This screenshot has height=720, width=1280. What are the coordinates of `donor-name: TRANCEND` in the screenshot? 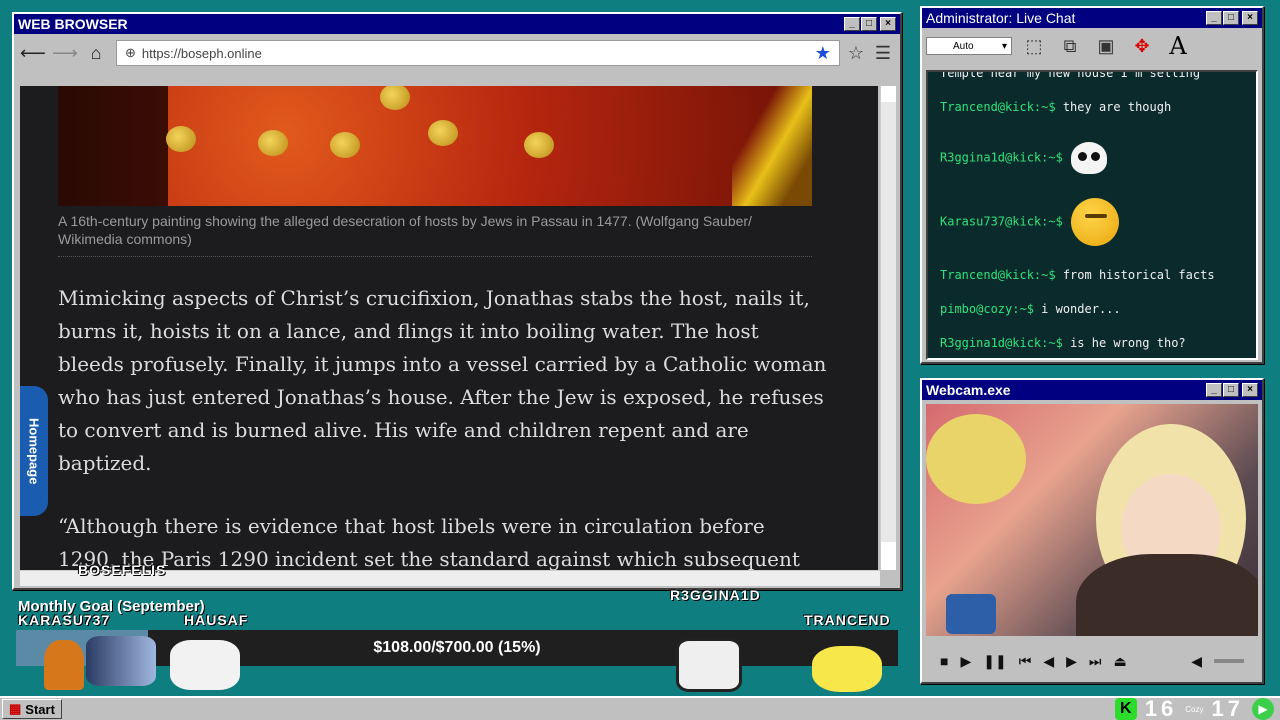 It's located at (847, 620).